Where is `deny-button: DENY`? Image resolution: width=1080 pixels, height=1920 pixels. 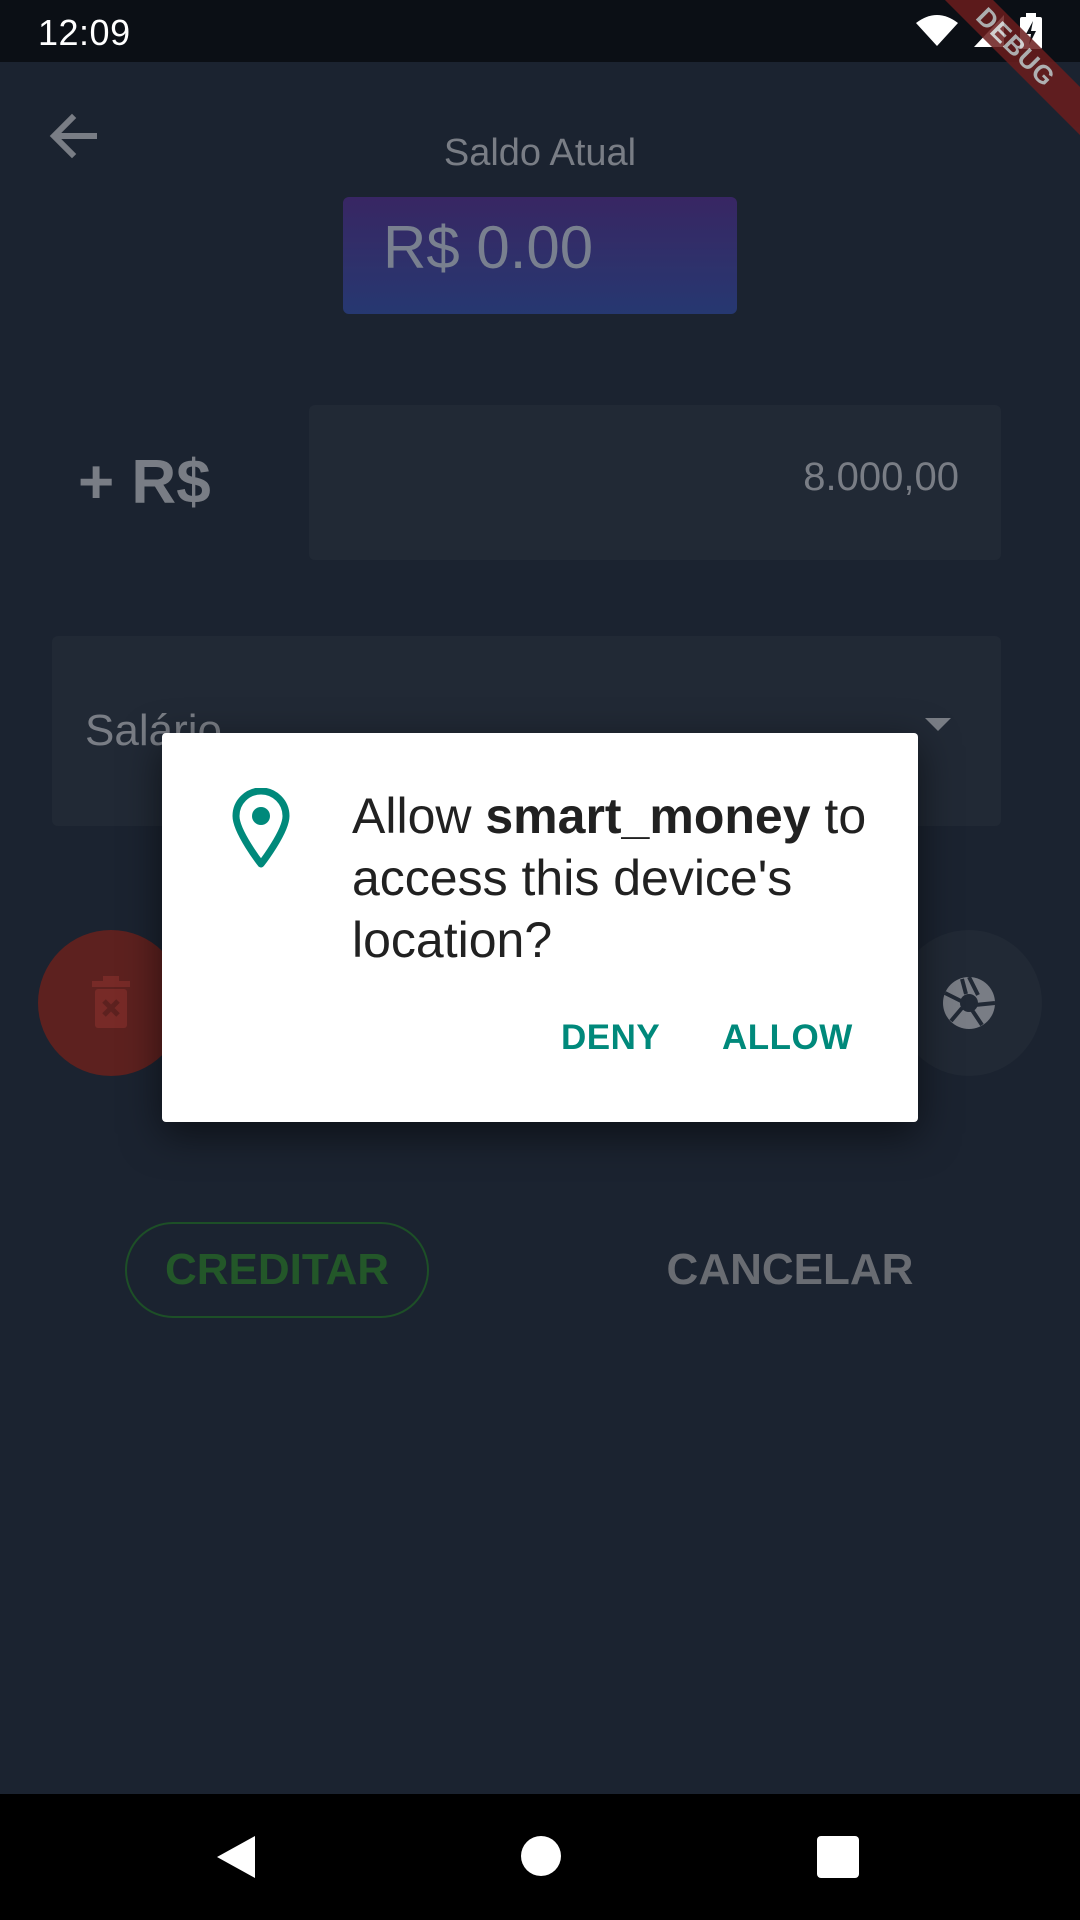 deny-button: DENY is located at coordinates (610, 1038).